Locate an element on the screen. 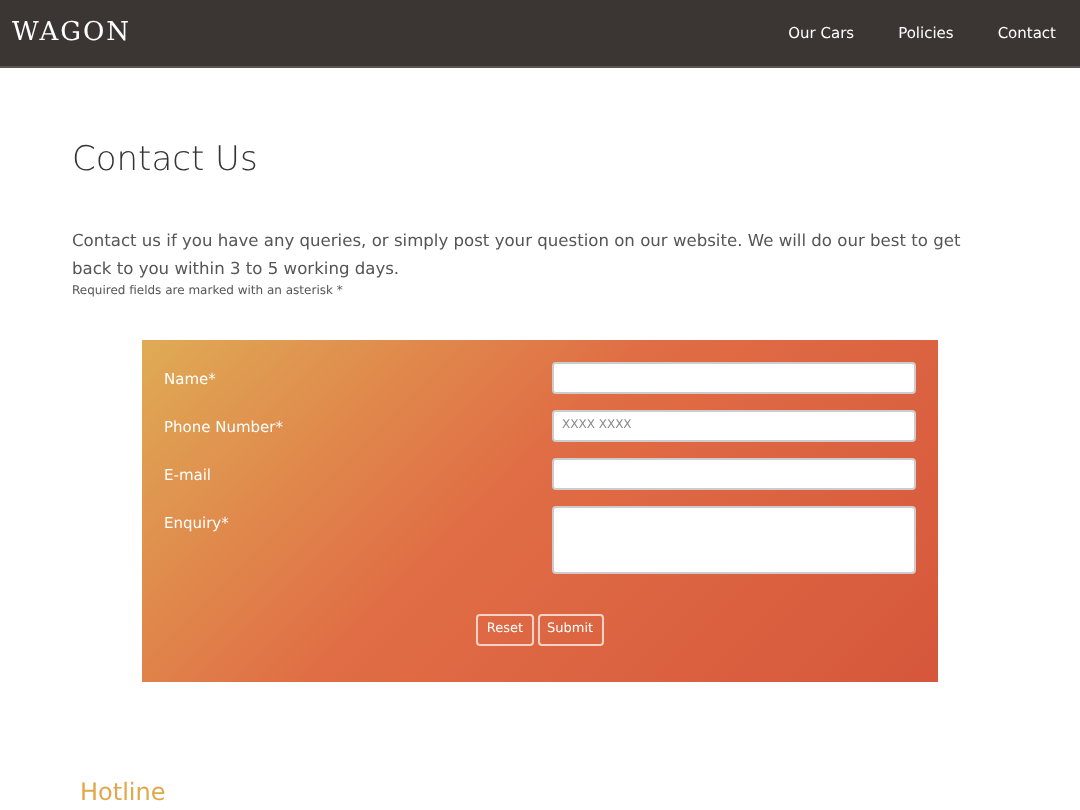  site-logo: WAGON is located at coordinates (72, 33).